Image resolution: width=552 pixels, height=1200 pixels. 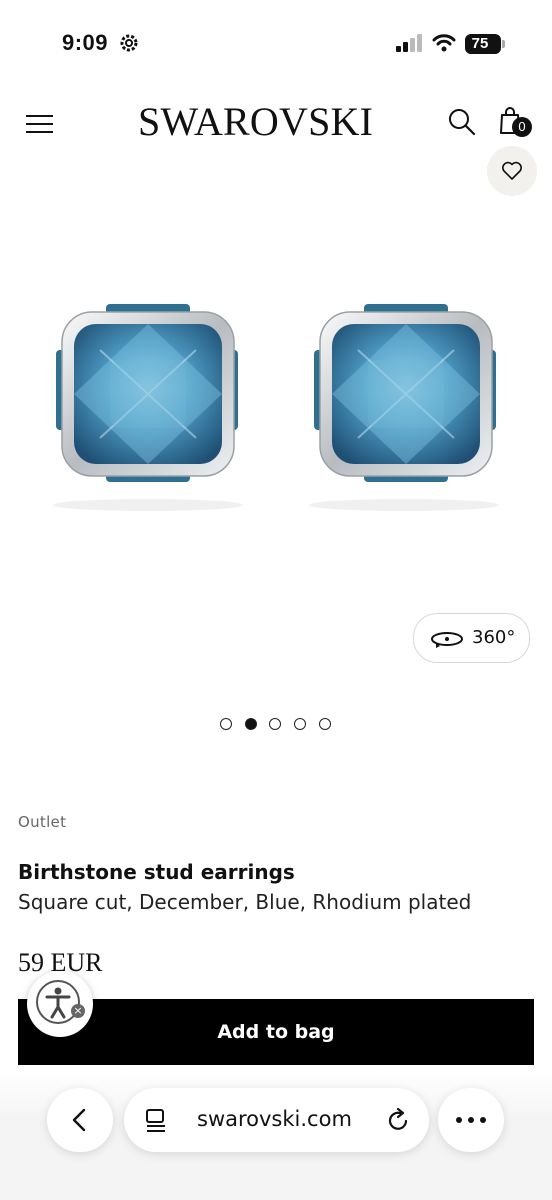 I want to click on battery-icon: 75, so click(x=485, y=44).